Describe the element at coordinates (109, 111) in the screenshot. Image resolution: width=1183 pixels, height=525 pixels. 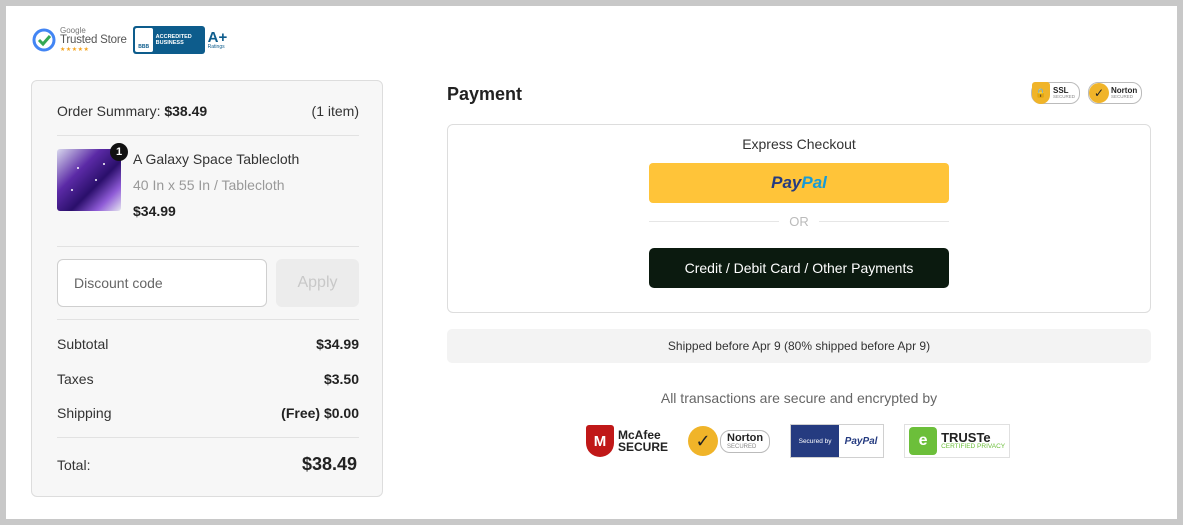
I see `order-summary-label: Order Summary:` at that location.